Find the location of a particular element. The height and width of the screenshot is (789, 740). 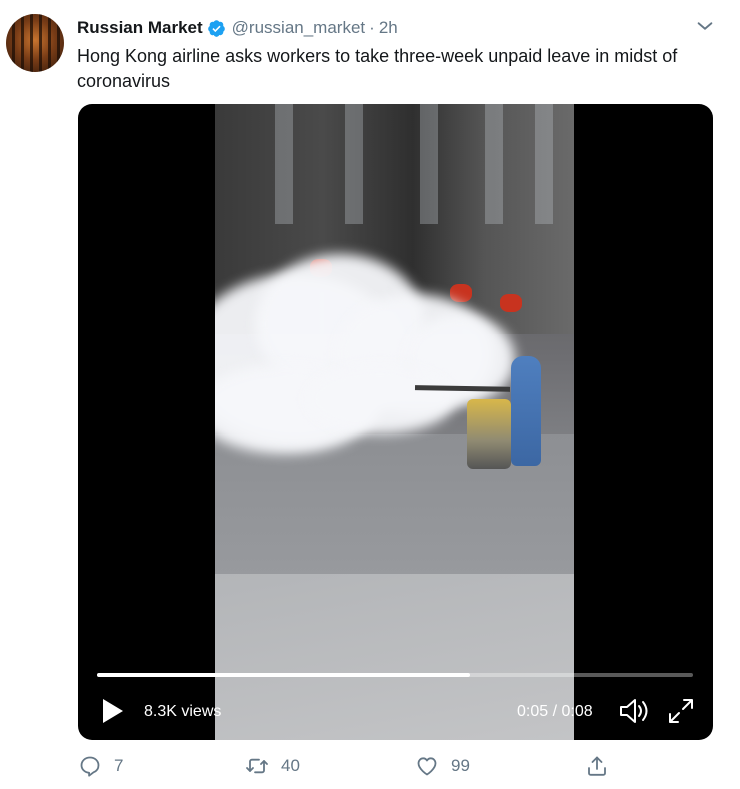

display-name: Russian Market is located at coordinates (140, 28).